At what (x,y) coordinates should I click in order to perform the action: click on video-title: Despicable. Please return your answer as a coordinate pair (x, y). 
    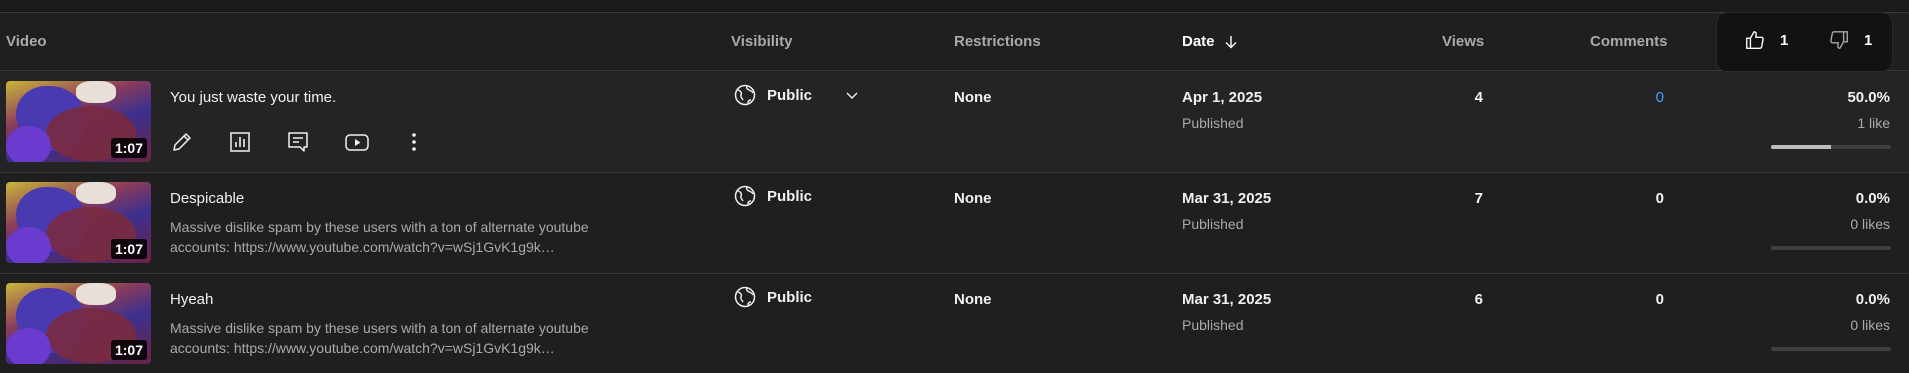
    Looking at the image, I should click on (207, 198).